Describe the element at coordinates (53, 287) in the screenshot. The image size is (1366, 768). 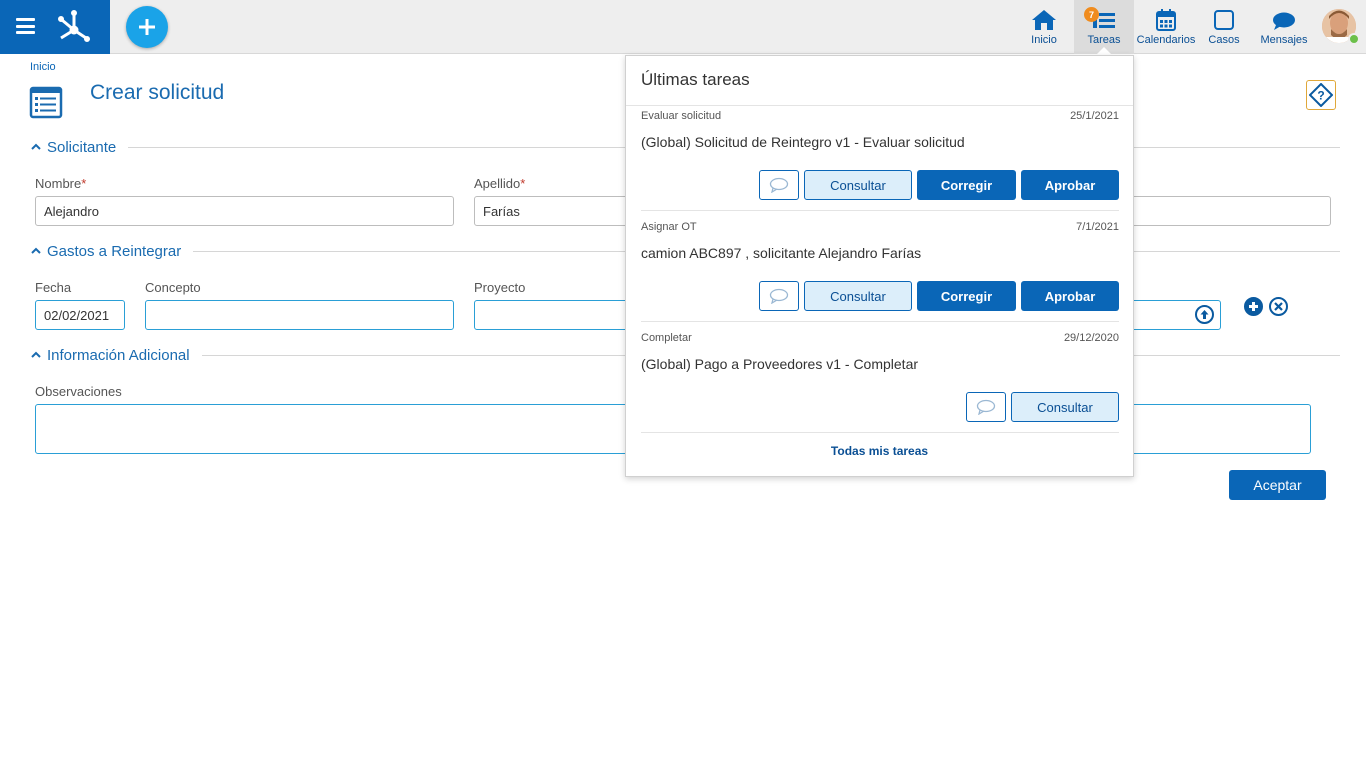
I see `fecha-label: Fecha` at that location.